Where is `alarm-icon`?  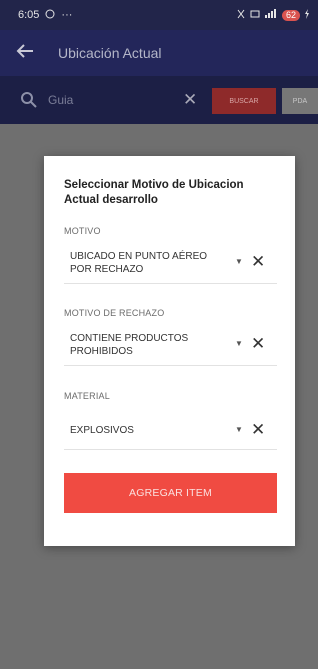
alarm-icon is located at coordinates (241, 15).